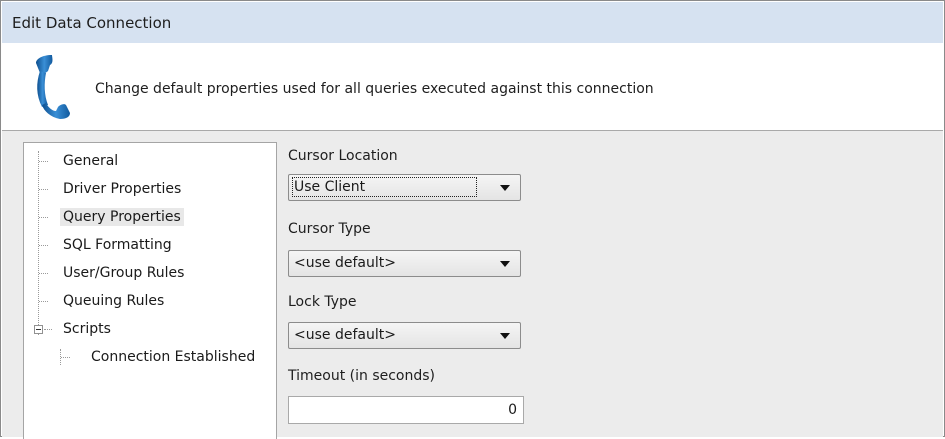  What do you see at coordinates (472, 22) in the screenshot?
I see `title-bar: Edit Data Connection` at bounding box center [472, 22].